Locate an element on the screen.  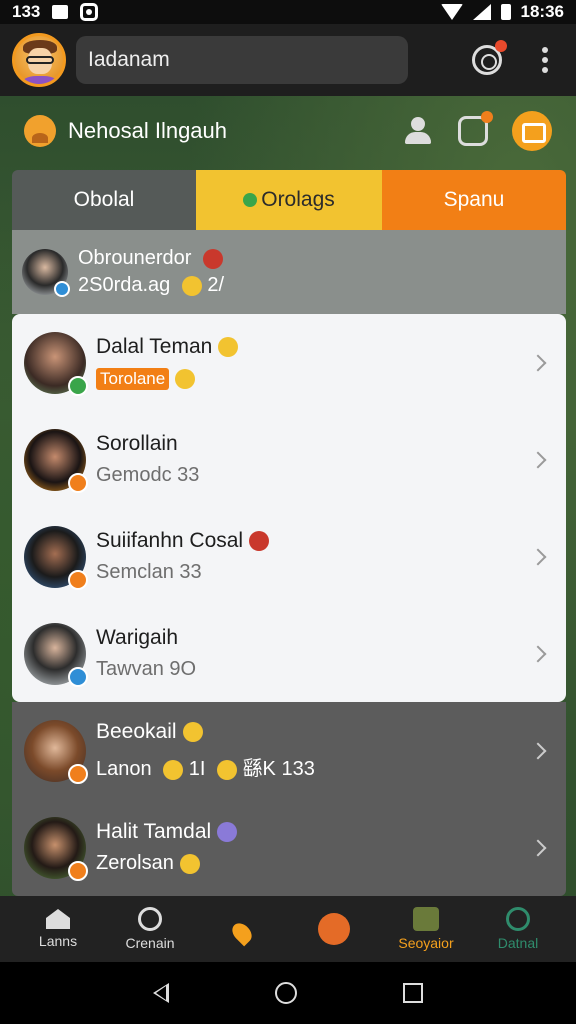
contact-subtitle-extra: 2/ is located at coordinates (216, 285).